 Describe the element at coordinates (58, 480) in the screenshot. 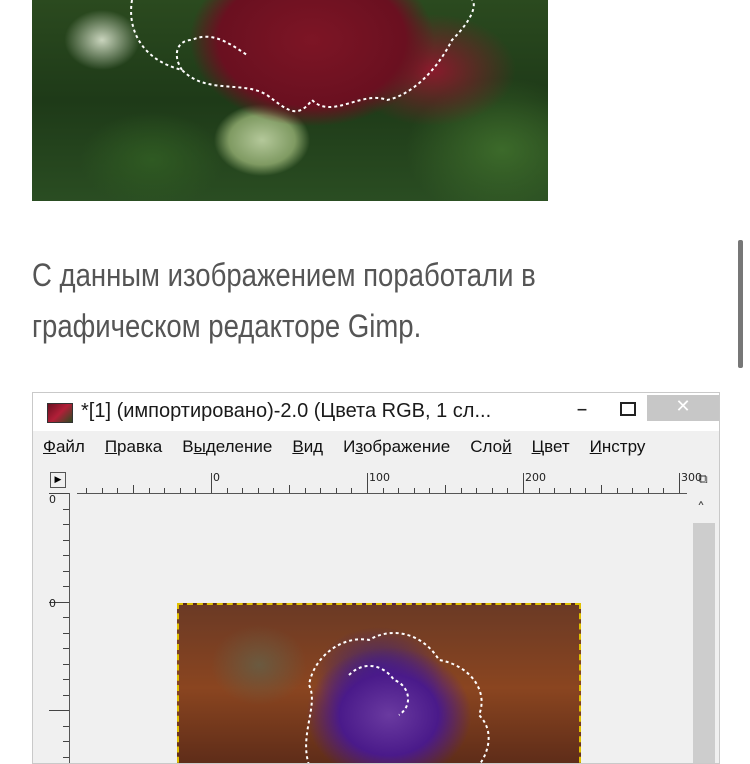

I see `navigate-icon: ▶` at that location.